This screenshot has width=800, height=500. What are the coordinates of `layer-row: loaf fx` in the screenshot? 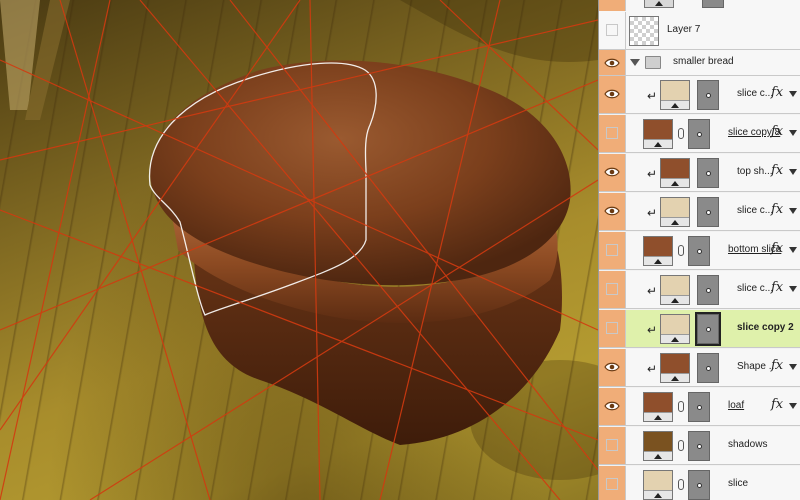 It's located at (699, 407).